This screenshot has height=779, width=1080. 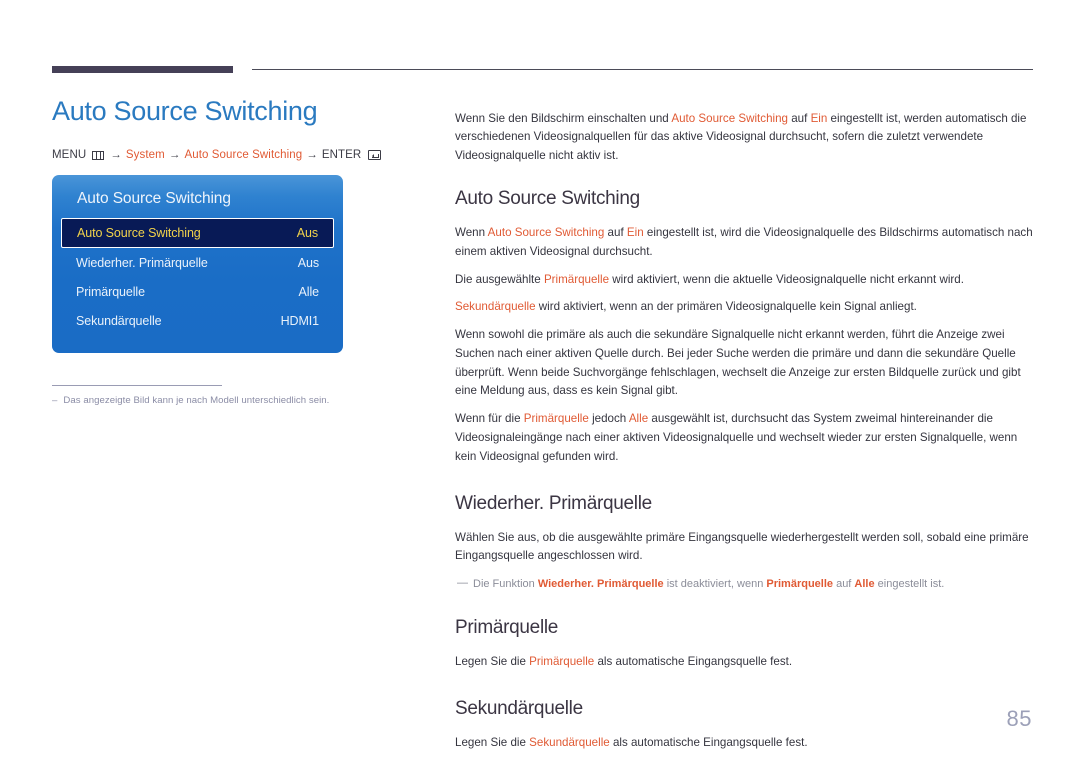 I want to click on osd-row-label: Primärquelle, so click(x=110, y=291).